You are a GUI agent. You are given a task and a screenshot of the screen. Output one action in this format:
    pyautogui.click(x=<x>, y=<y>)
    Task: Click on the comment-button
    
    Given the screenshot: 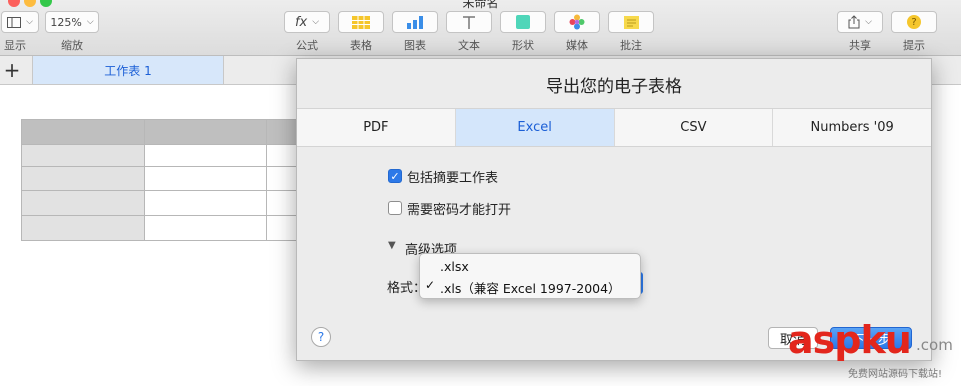 What is the action you would take?
    pyautogui.click(x=631, y=22)
    